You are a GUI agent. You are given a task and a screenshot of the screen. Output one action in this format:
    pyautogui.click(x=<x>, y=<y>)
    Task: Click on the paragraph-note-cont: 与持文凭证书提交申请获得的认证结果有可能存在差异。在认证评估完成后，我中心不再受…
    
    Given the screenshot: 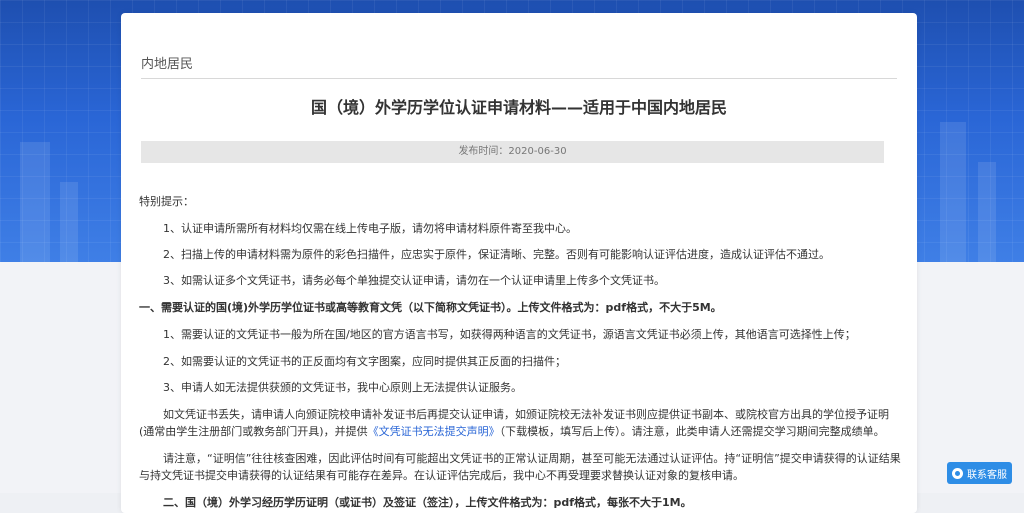 What is the action you would take?
    pyautogui.click(x=441, y=475)
    